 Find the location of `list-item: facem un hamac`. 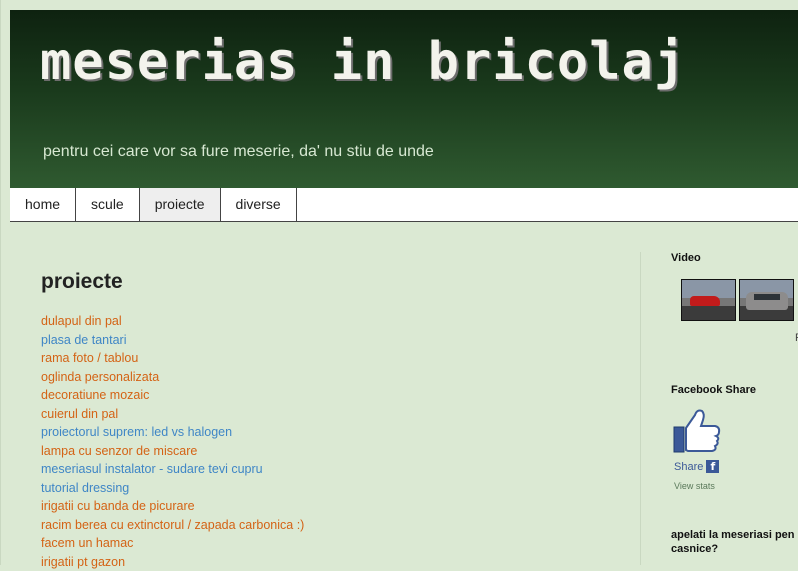

list-item: facem un hamac is located at coordinates (331, 543).